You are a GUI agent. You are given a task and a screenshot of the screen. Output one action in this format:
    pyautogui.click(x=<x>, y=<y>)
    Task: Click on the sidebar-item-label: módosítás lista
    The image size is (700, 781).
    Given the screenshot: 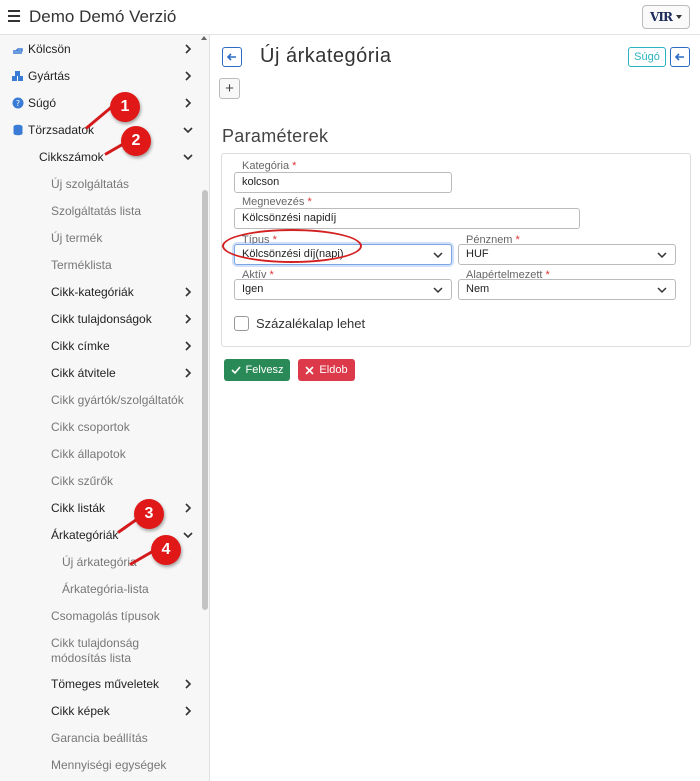 What is the action you would take?
    pyautogui.click(x=91, y=658)
    